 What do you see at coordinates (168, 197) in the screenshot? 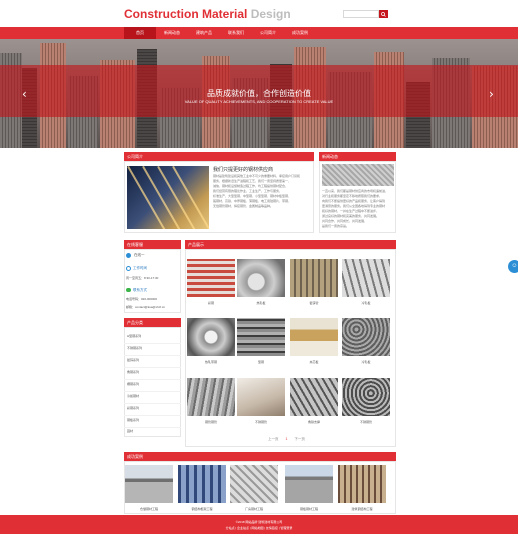
I see `about-image` at bounding box center [168, 197].